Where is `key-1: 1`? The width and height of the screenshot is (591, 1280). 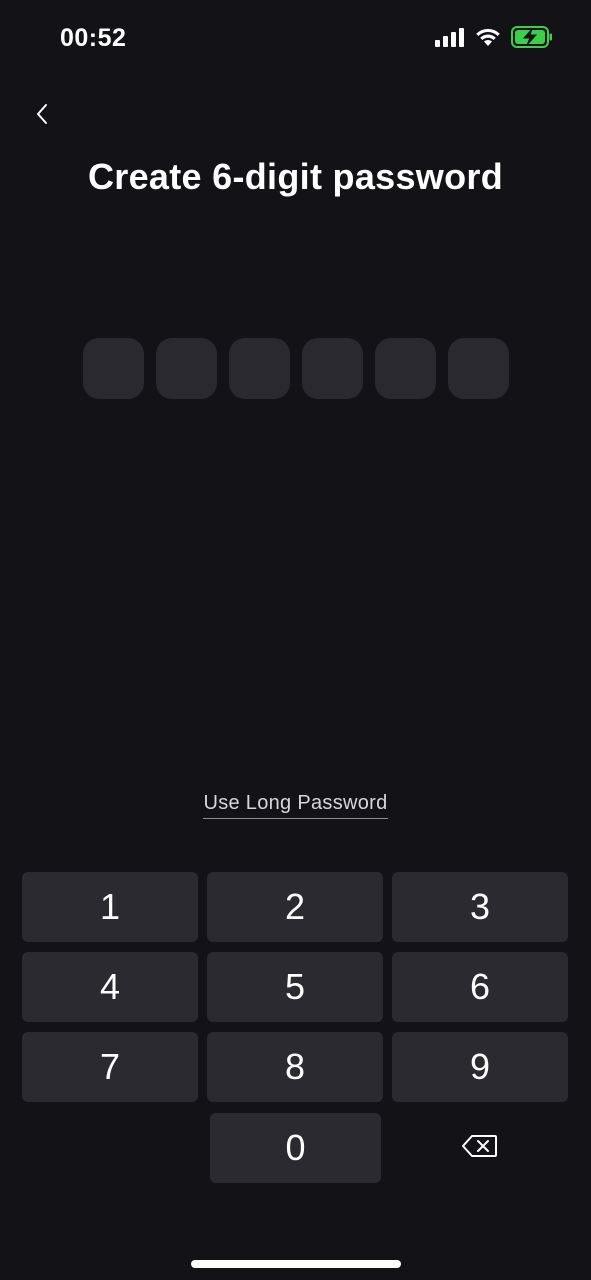 key-1: 1 is located at coordinates (110, 907).